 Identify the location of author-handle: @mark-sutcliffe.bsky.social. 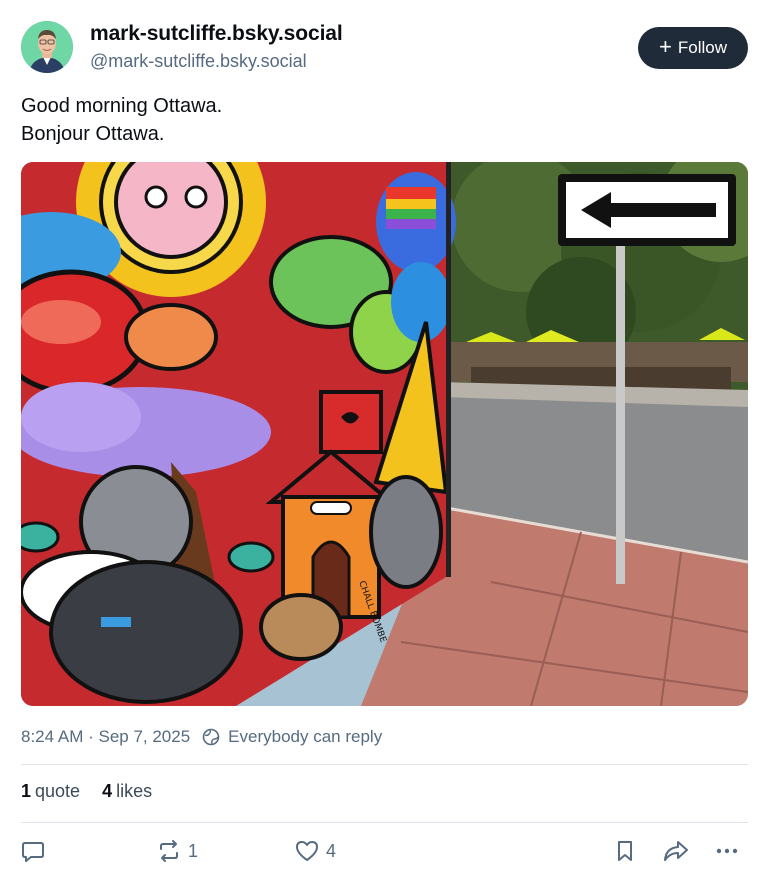
(198, 61).